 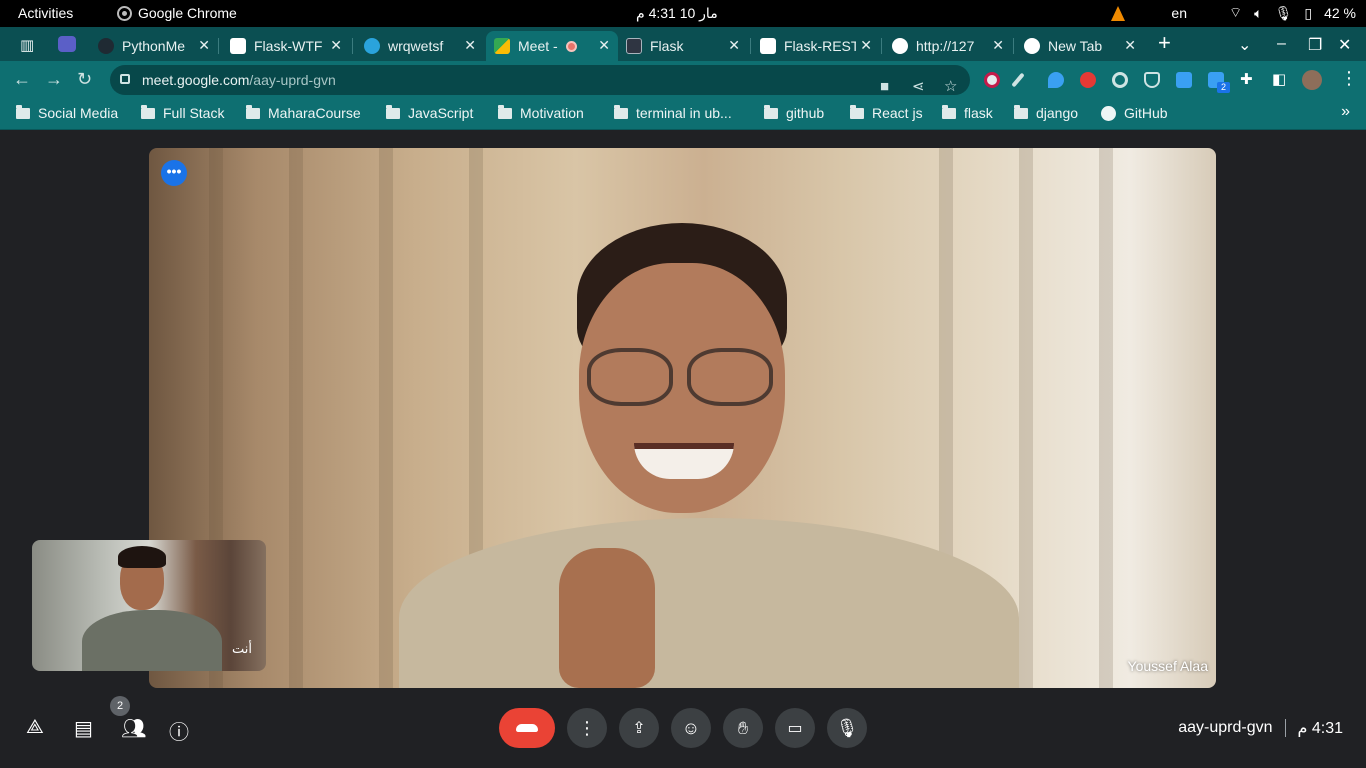 I want to click on bookmark-folder: React js, so click(x=886, y=112).